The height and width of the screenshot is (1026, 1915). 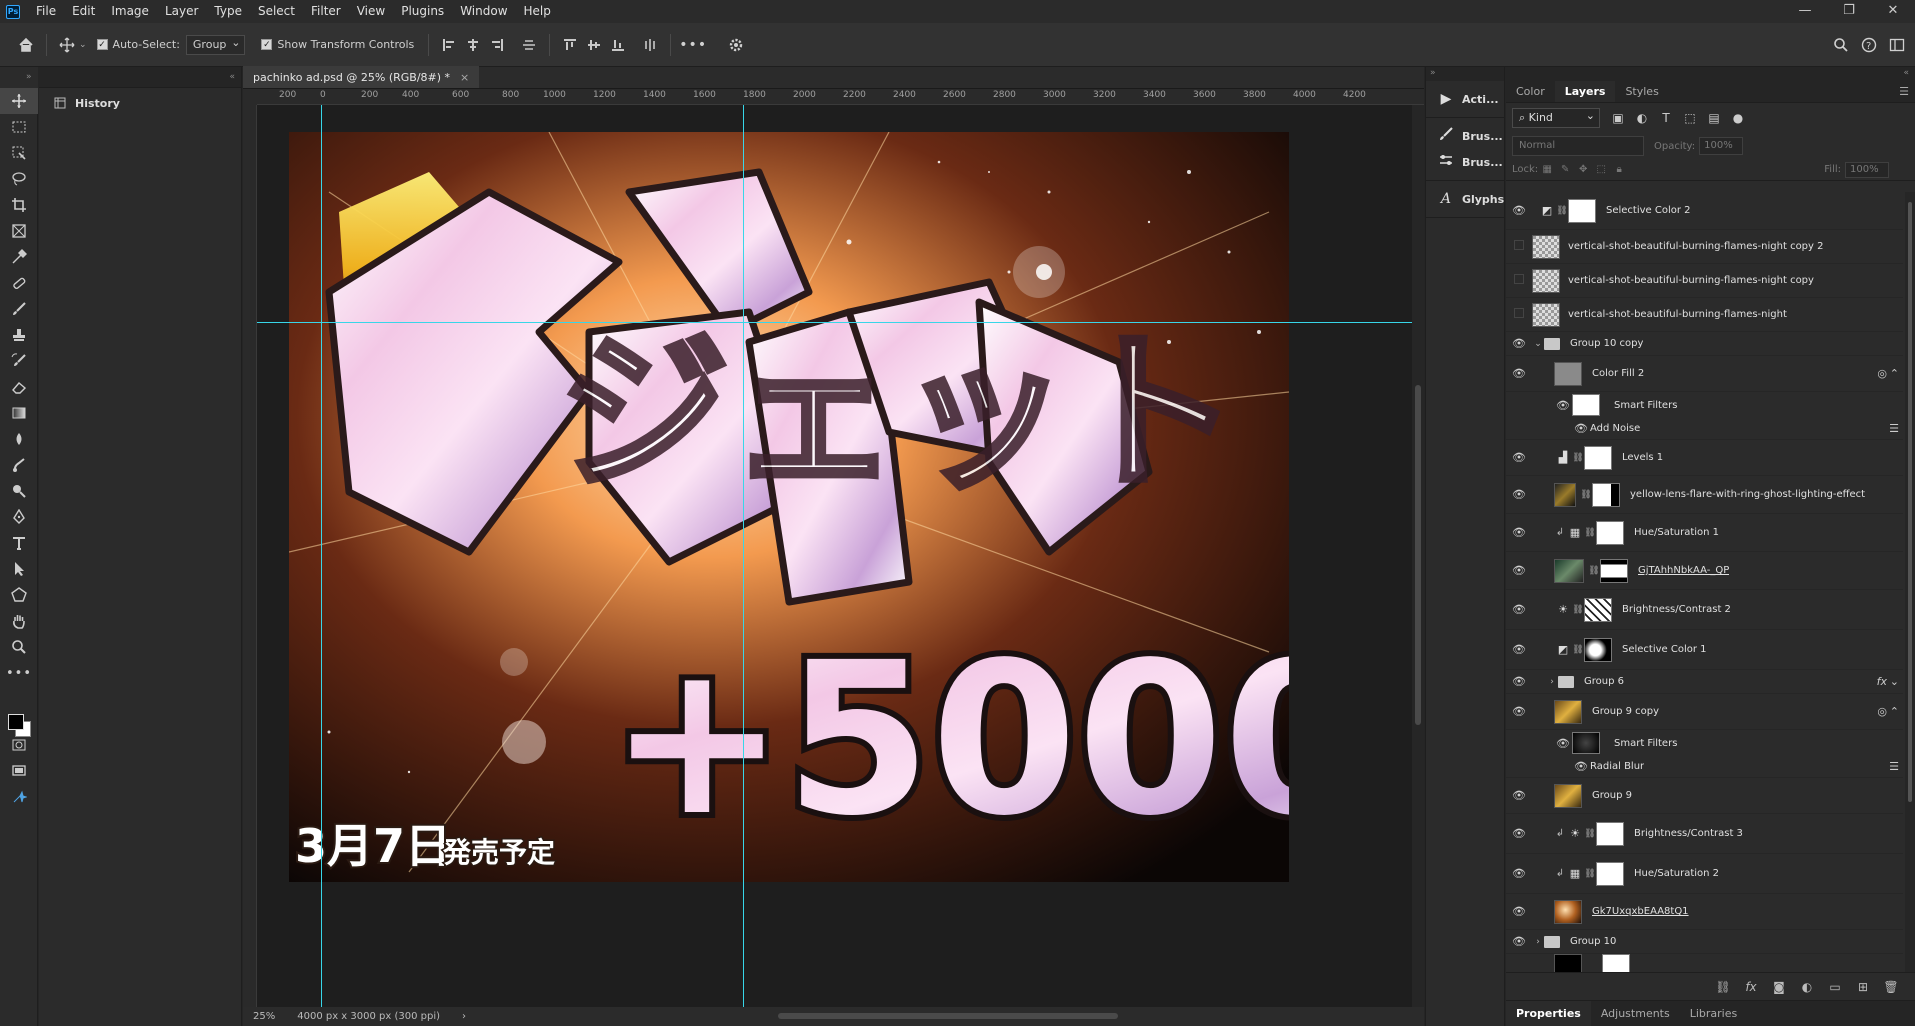 I want to click on layer-row: 👁︎ Group 9, so click(x=1704, y=796).